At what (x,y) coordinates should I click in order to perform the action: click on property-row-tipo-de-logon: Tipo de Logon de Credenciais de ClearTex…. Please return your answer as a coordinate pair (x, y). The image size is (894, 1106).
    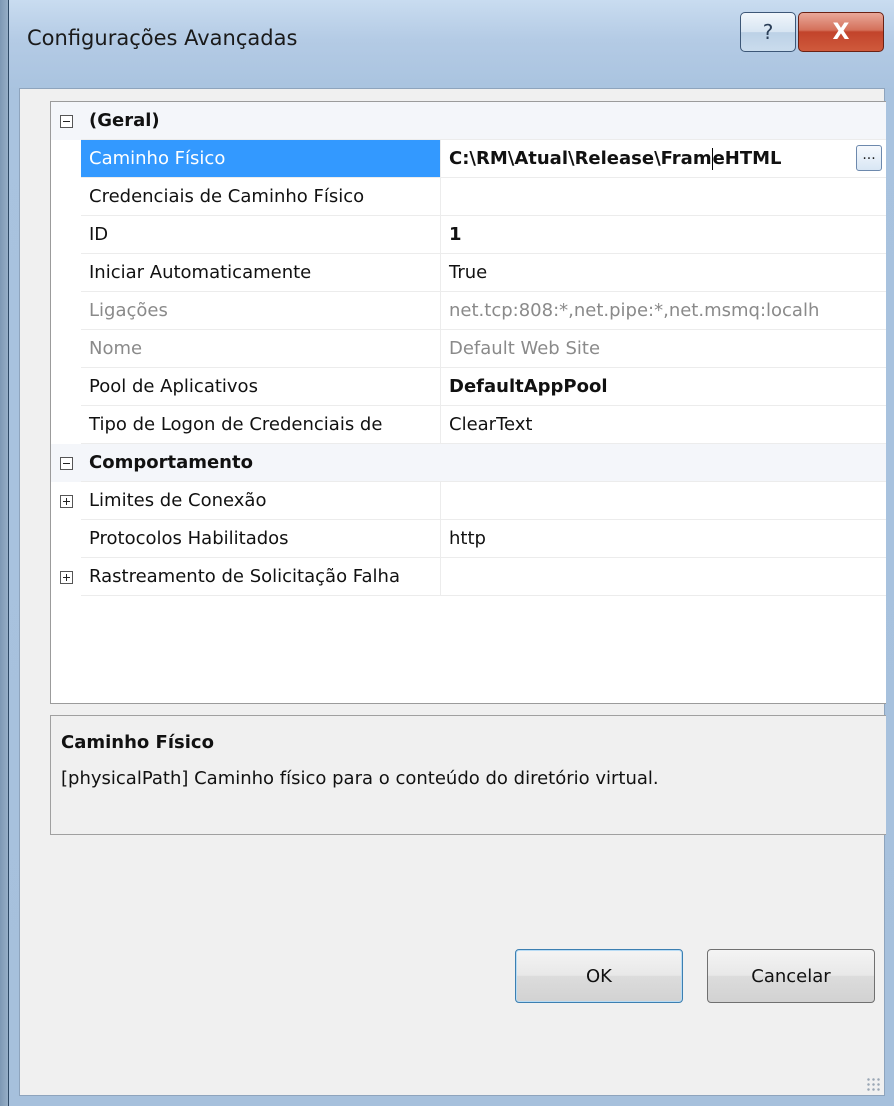
    Looking at the image, I should click on (468, 425).